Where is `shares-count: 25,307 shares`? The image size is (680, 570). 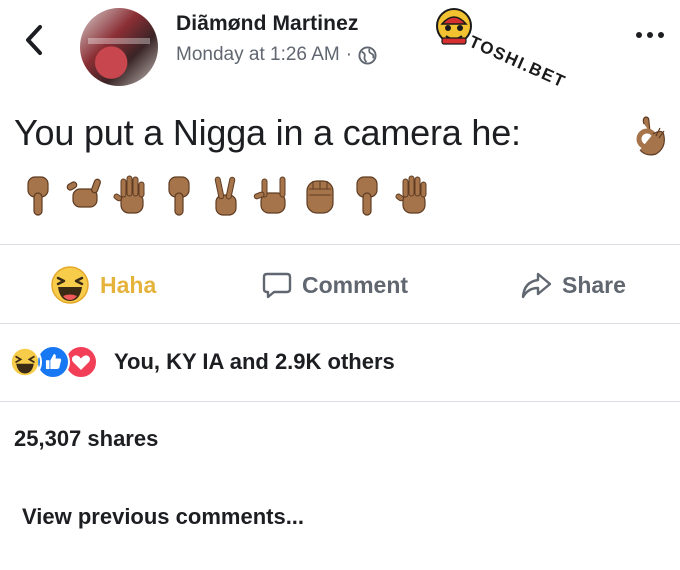 shares-count: 25,307 shares is located at coordinates (86, 439).